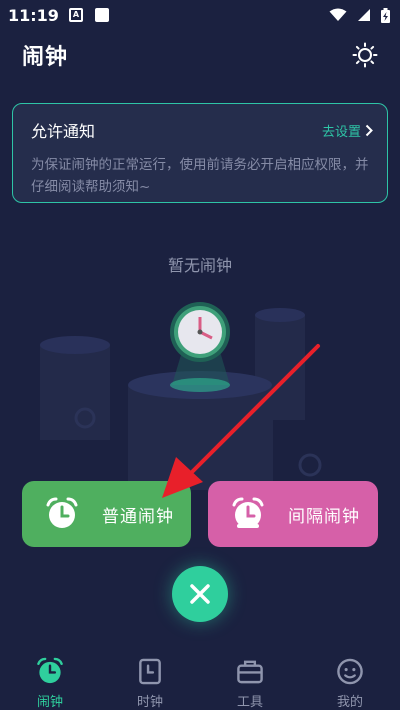 This screenshot has height=710, width=400. I want to click on nav-item-tools: 工具, so click(250, 681).